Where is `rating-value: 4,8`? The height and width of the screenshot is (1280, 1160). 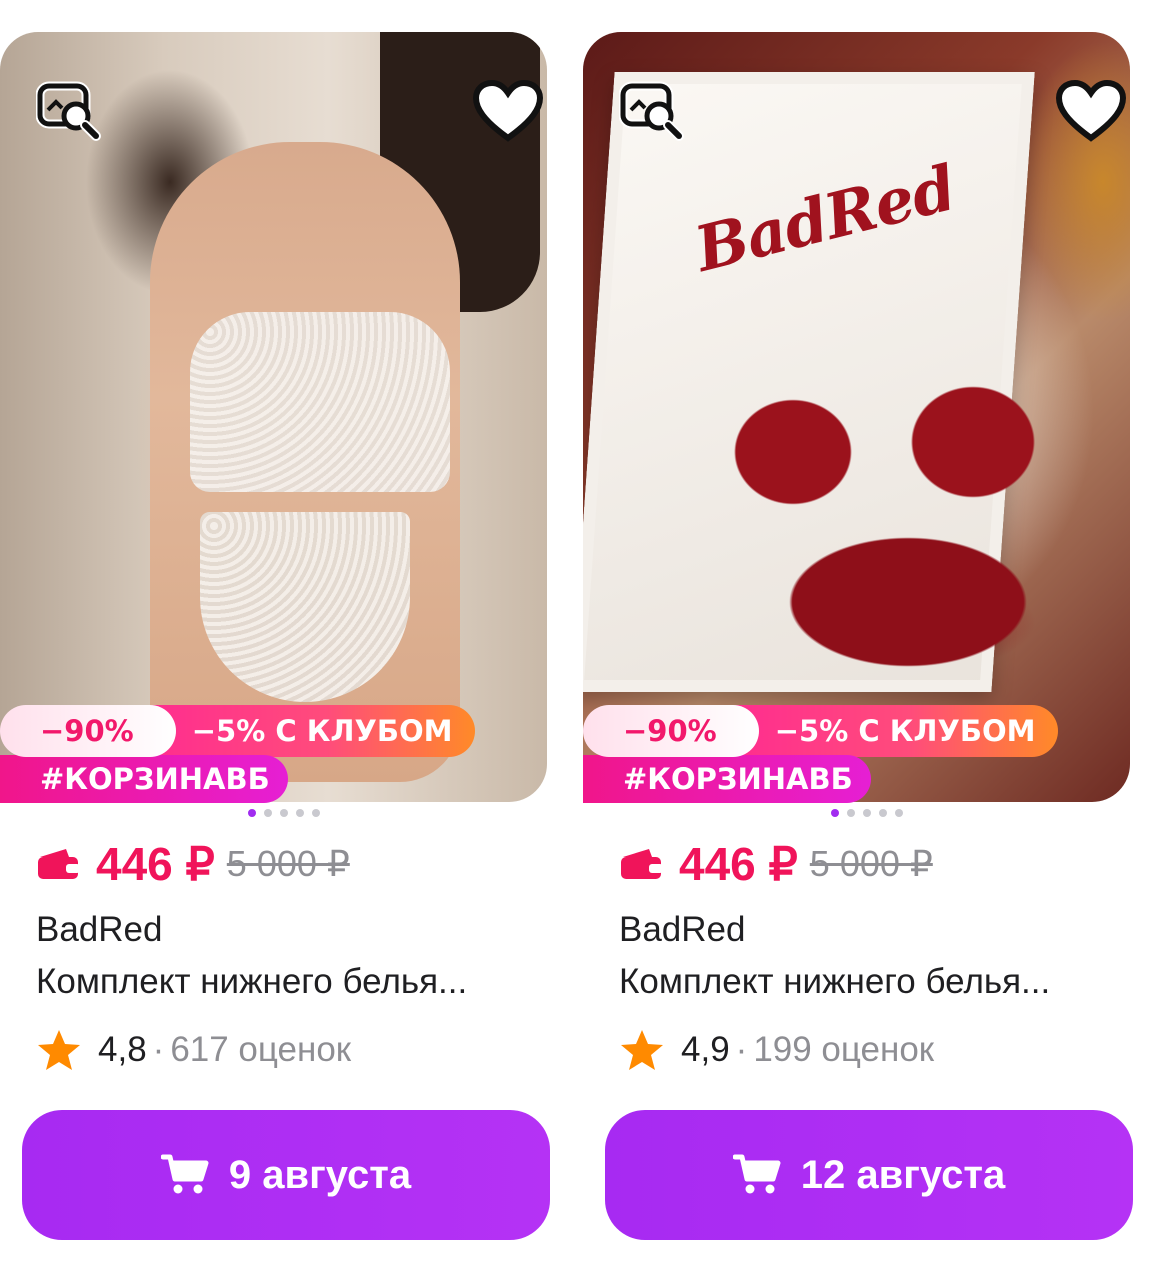 rating-value: 4,8 is located at coordinates (122, 1049).